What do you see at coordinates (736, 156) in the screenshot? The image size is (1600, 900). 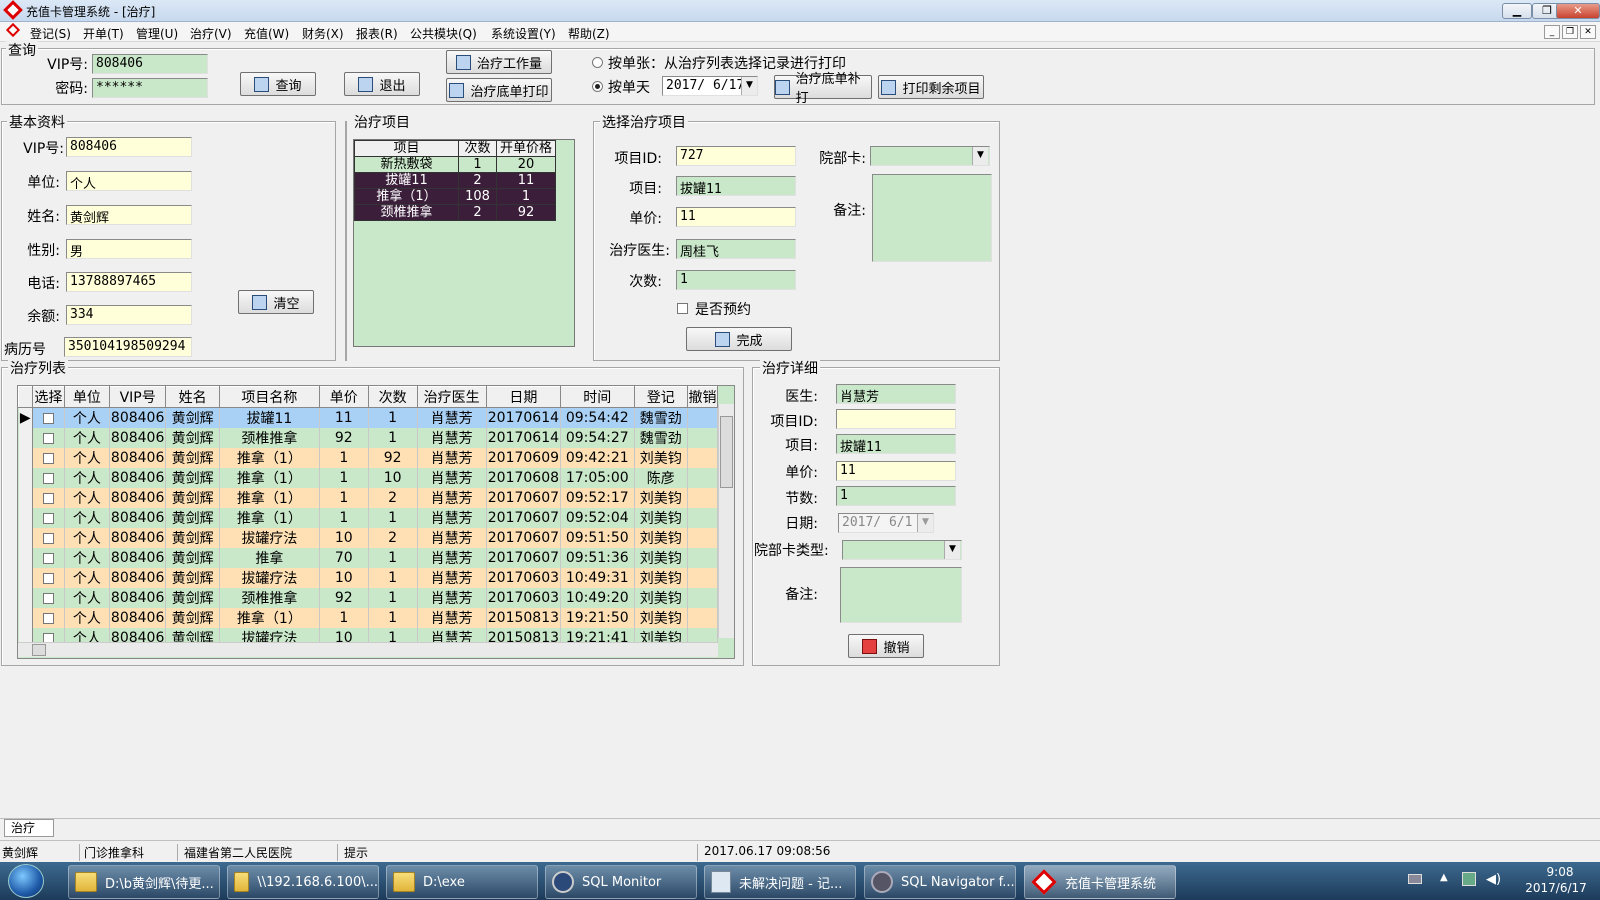 I see `select-id-field: 727` at bounding box center [736, 156].